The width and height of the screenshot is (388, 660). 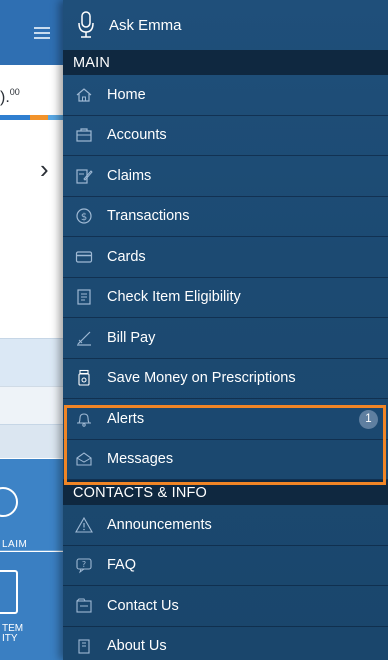 What do you see at coordinates (9, 502) in the screenshot?
I see `plus-circle-icon` at bounding box center [9, 502].